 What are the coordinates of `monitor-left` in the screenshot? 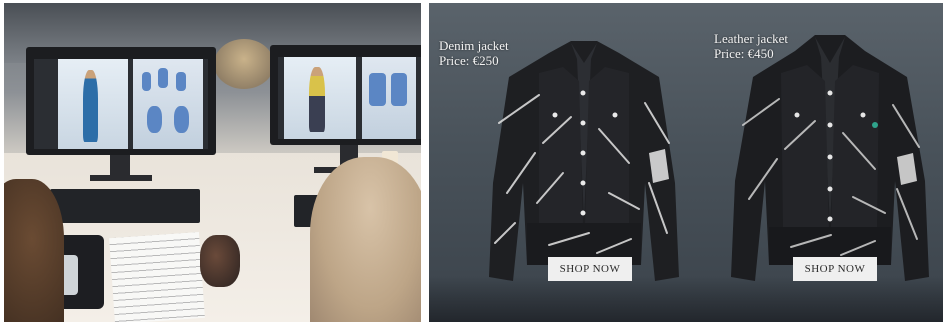 It's located at (121, 101).